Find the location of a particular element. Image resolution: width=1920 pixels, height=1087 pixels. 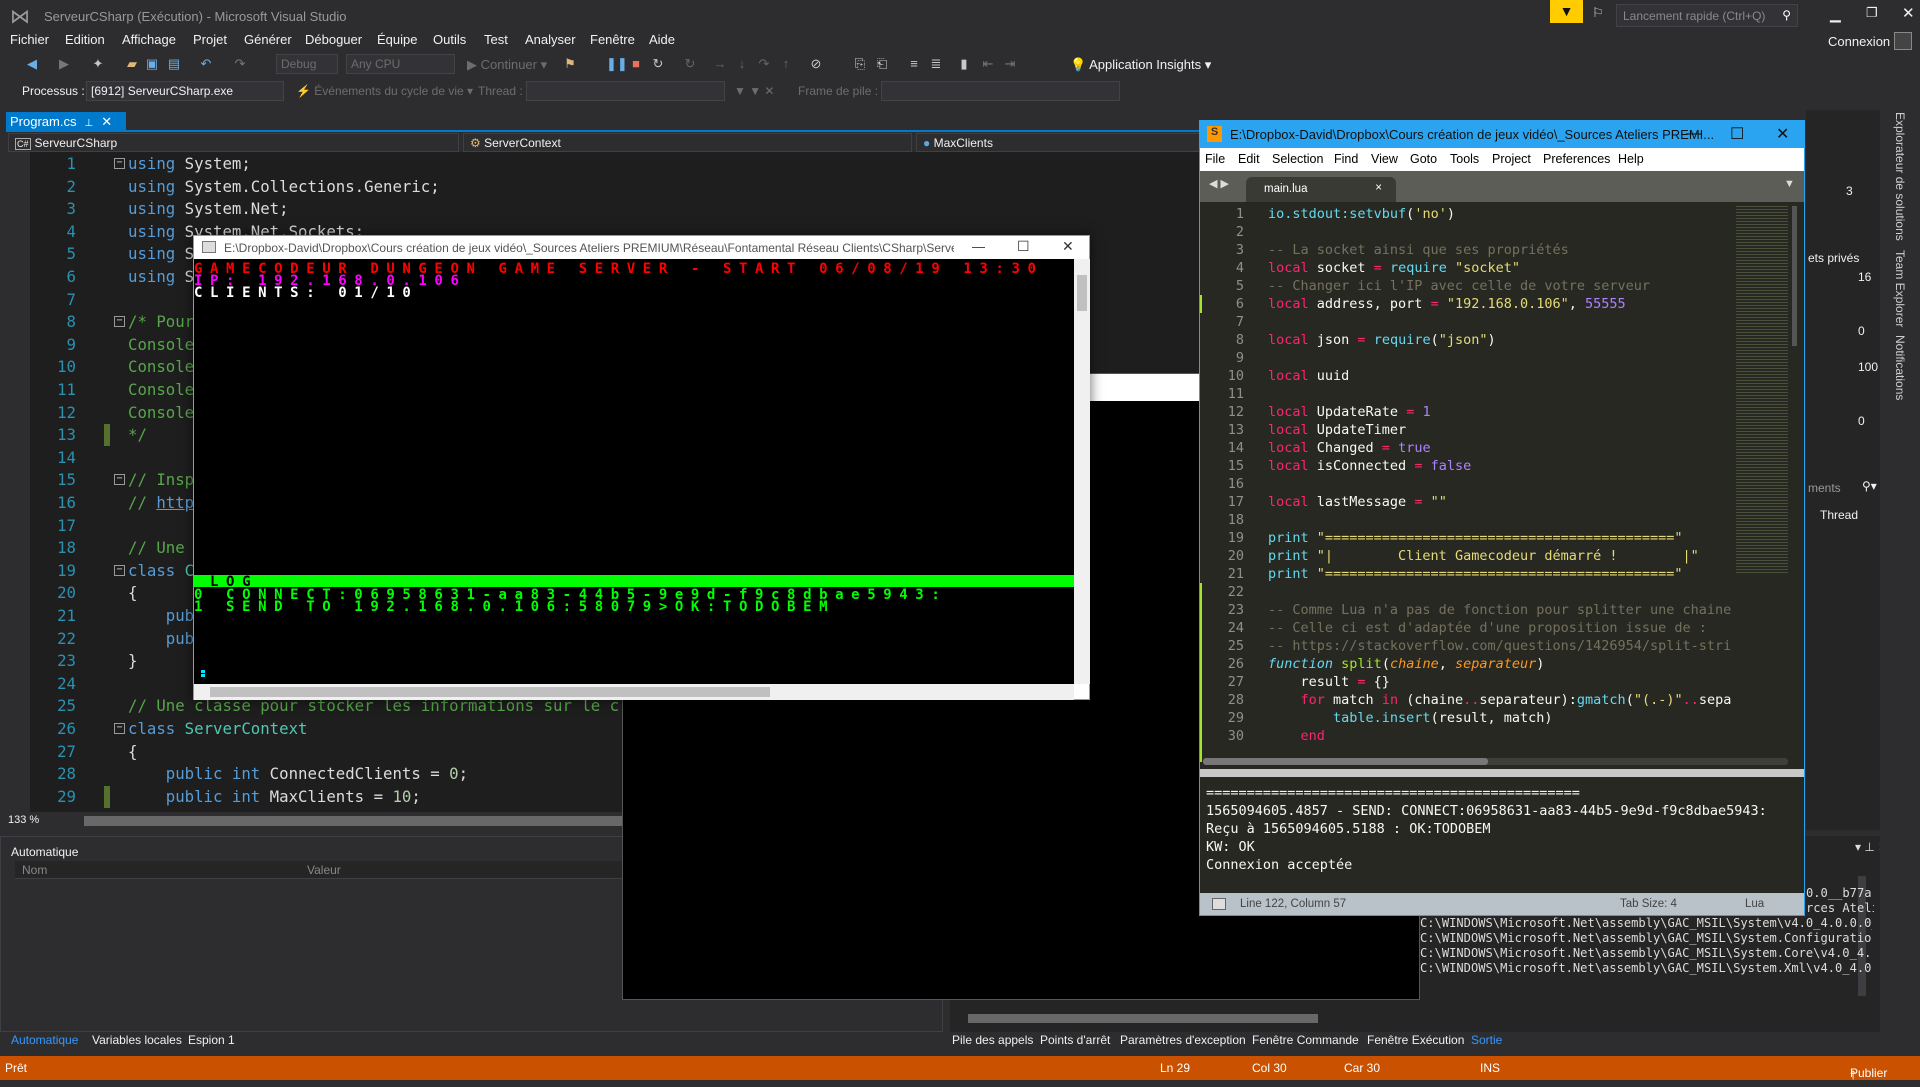

thread-icon: ⎘ is located at coordinates (860, 64).